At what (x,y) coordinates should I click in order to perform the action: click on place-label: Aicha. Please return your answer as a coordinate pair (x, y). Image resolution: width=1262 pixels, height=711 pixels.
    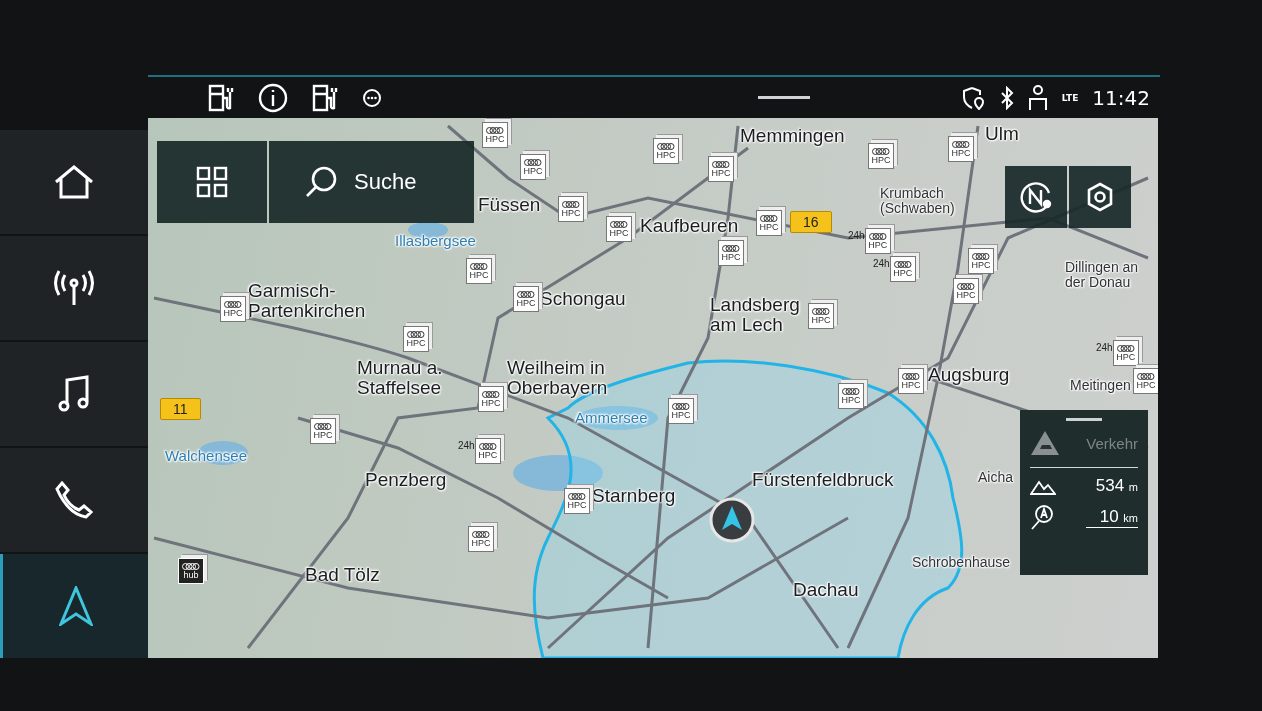
    Looking at the image, I should click on (996, 477).